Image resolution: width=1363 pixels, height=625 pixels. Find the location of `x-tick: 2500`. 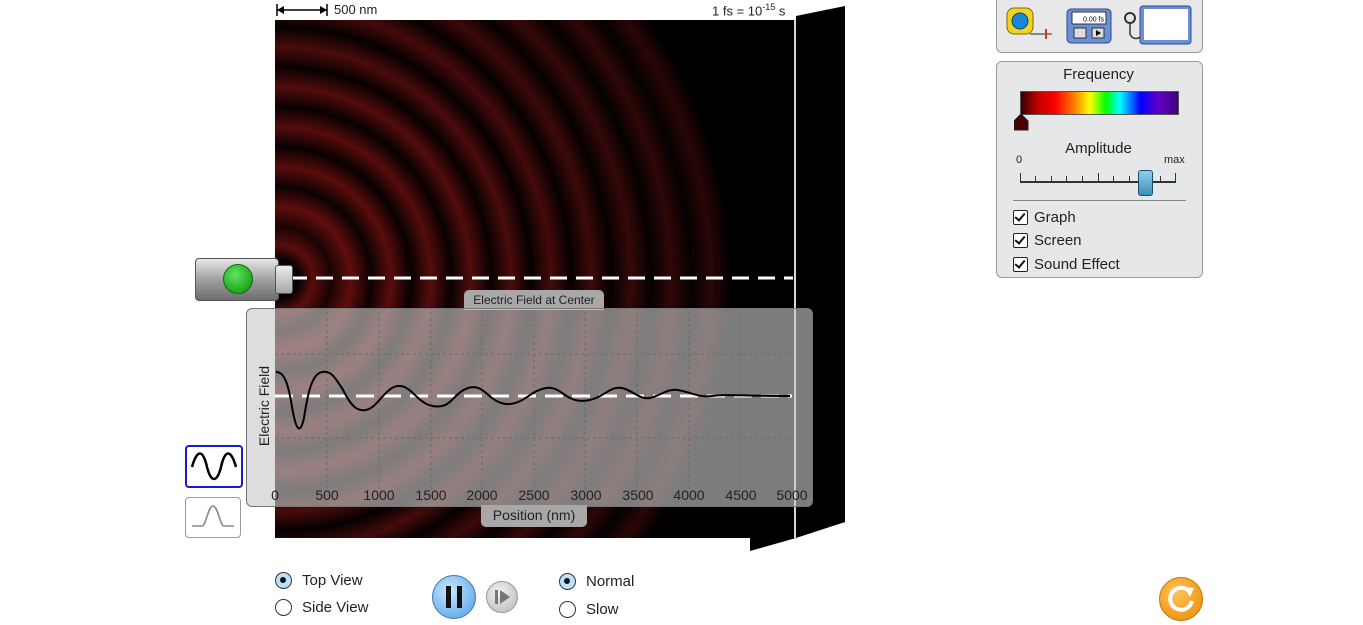

x-tick: 2500 is located at coordinates (534, 495).